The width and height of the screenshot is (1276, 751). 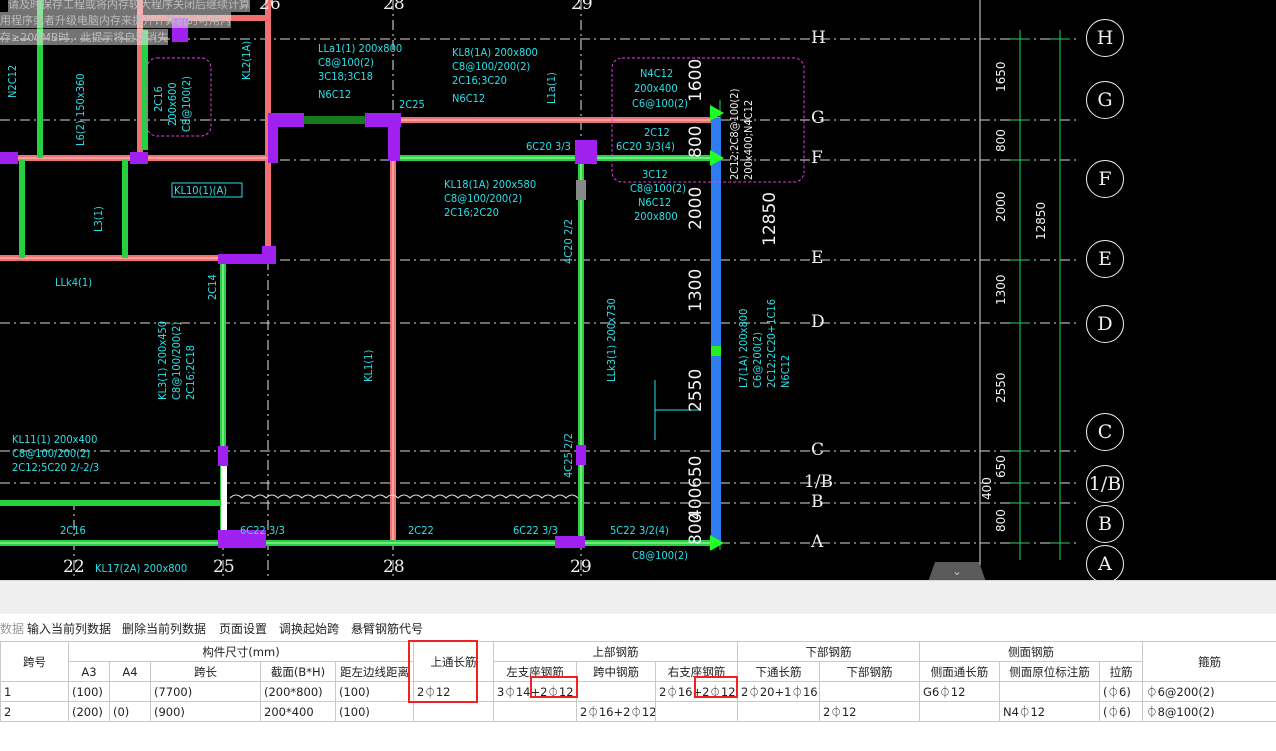 What do you see at coordinates (309, 628) in the screenshot?
I see `toolbar-item-swap-start-span: 调换起始跨` at bounding box center [309, 628].